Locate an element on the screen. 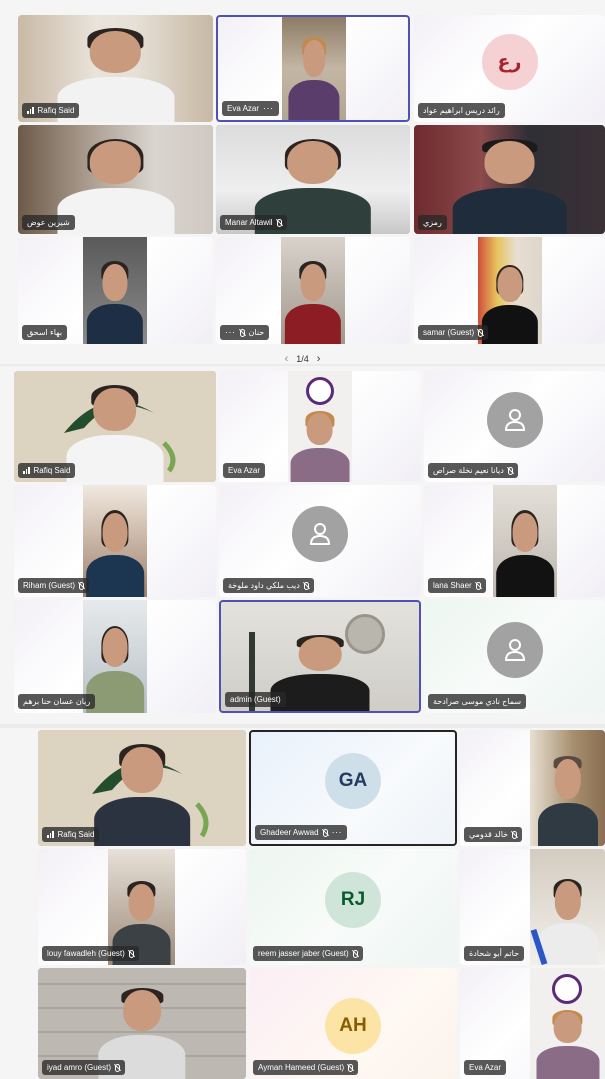  participant-name-label: louy fawadleh (Guest) is located at coordinates (90, 953).